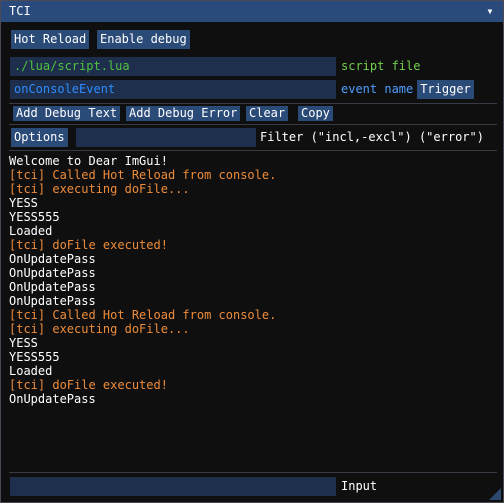 The width and height of the screenshot is (504, 503). I want to click on trigger-button: Trigger, so click(445, 89).